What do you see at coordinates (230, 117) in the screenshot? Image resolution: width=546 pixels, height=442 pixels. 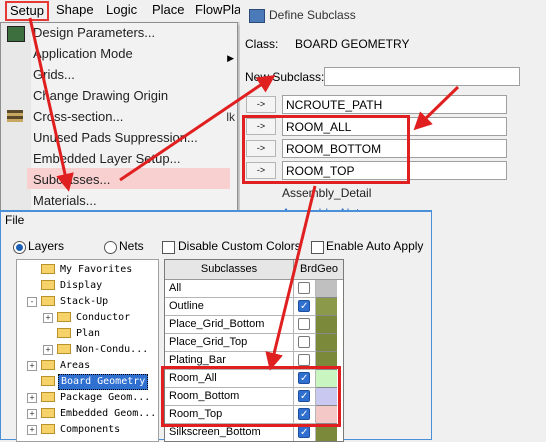 I see `shortcut-text: lk` at bounding box center [230, 117].